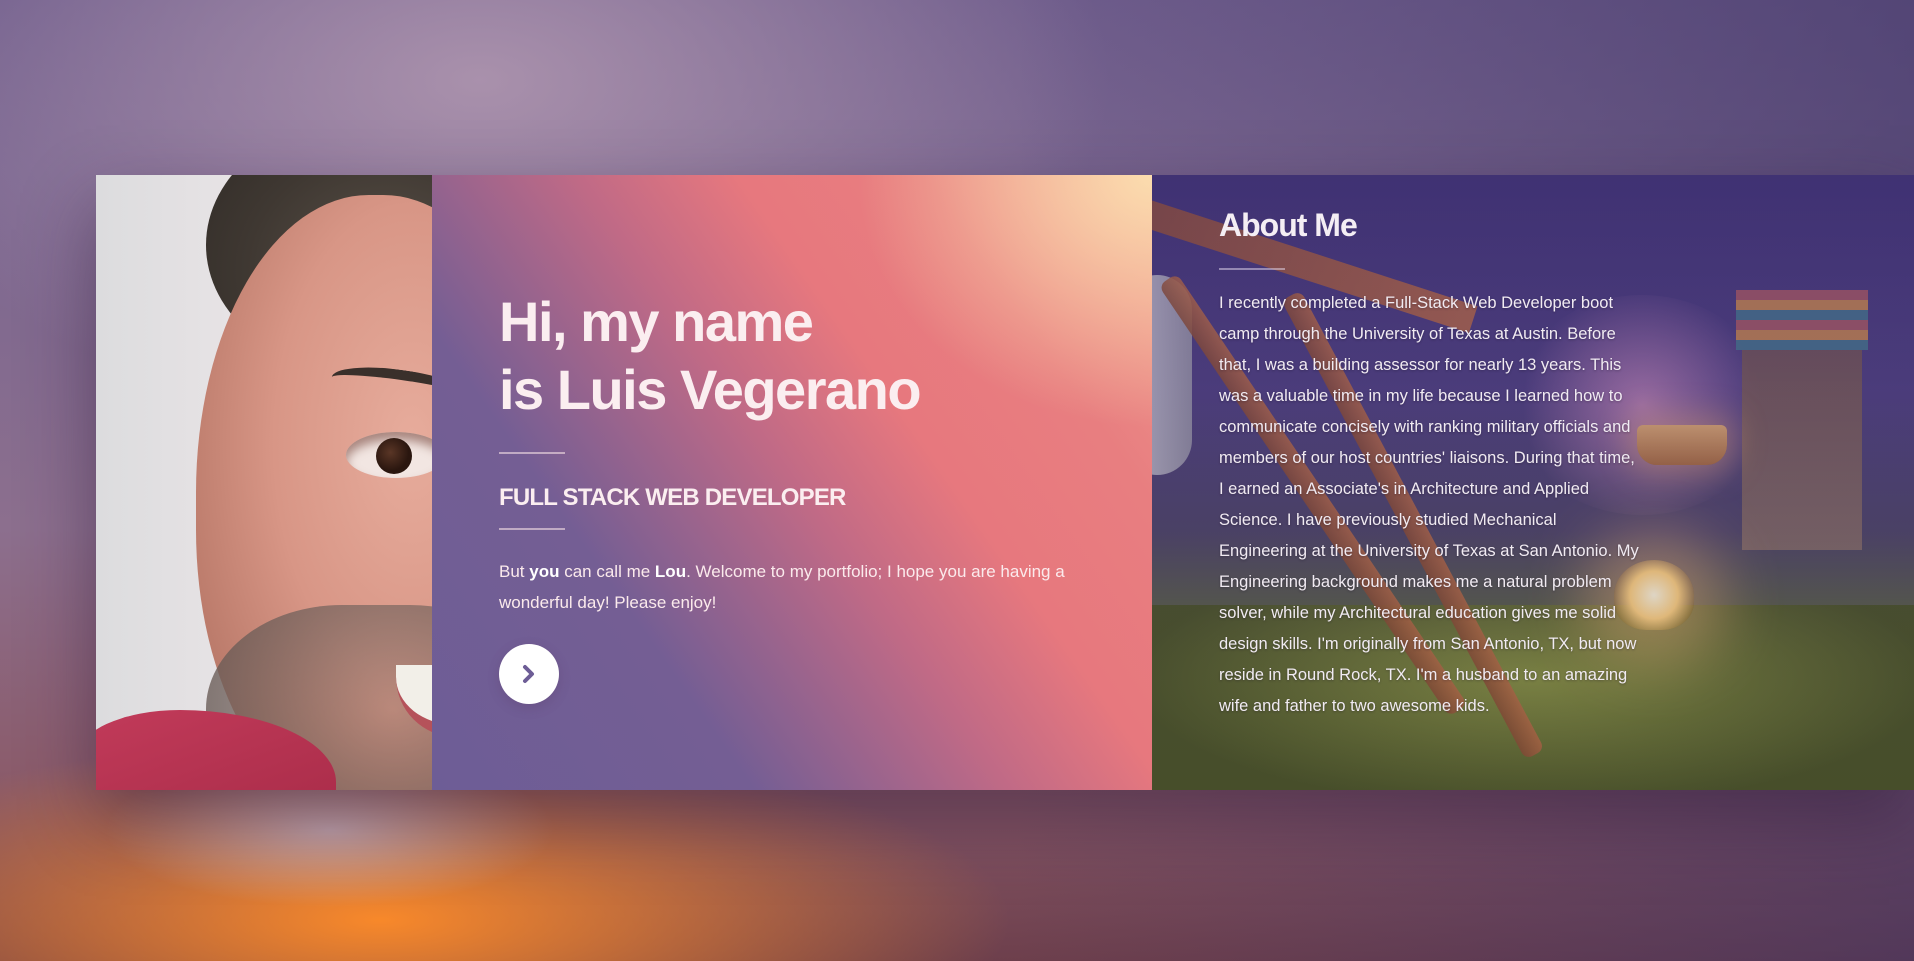 This screenshot has height=961, width=1914. Describe the element at coordinates (544, 571) in the screenshot. I see `intro-bold-you: you` at that location.